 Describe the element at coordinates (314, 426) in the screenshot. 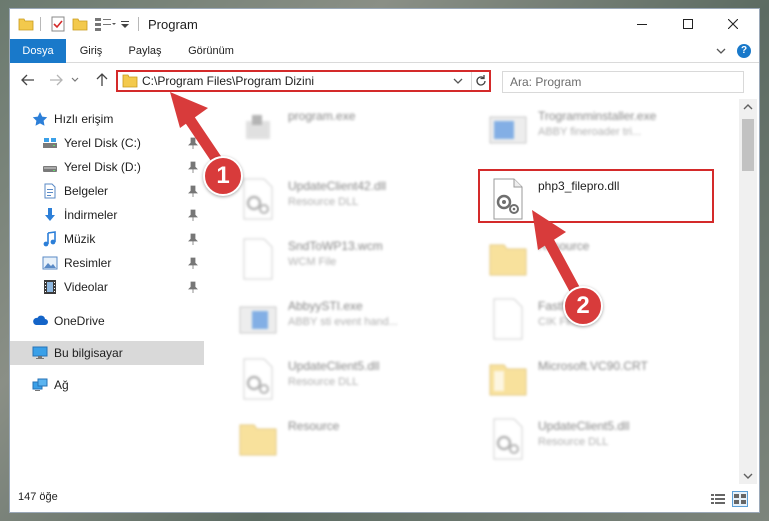

I see `file-name: Resource` at that location.